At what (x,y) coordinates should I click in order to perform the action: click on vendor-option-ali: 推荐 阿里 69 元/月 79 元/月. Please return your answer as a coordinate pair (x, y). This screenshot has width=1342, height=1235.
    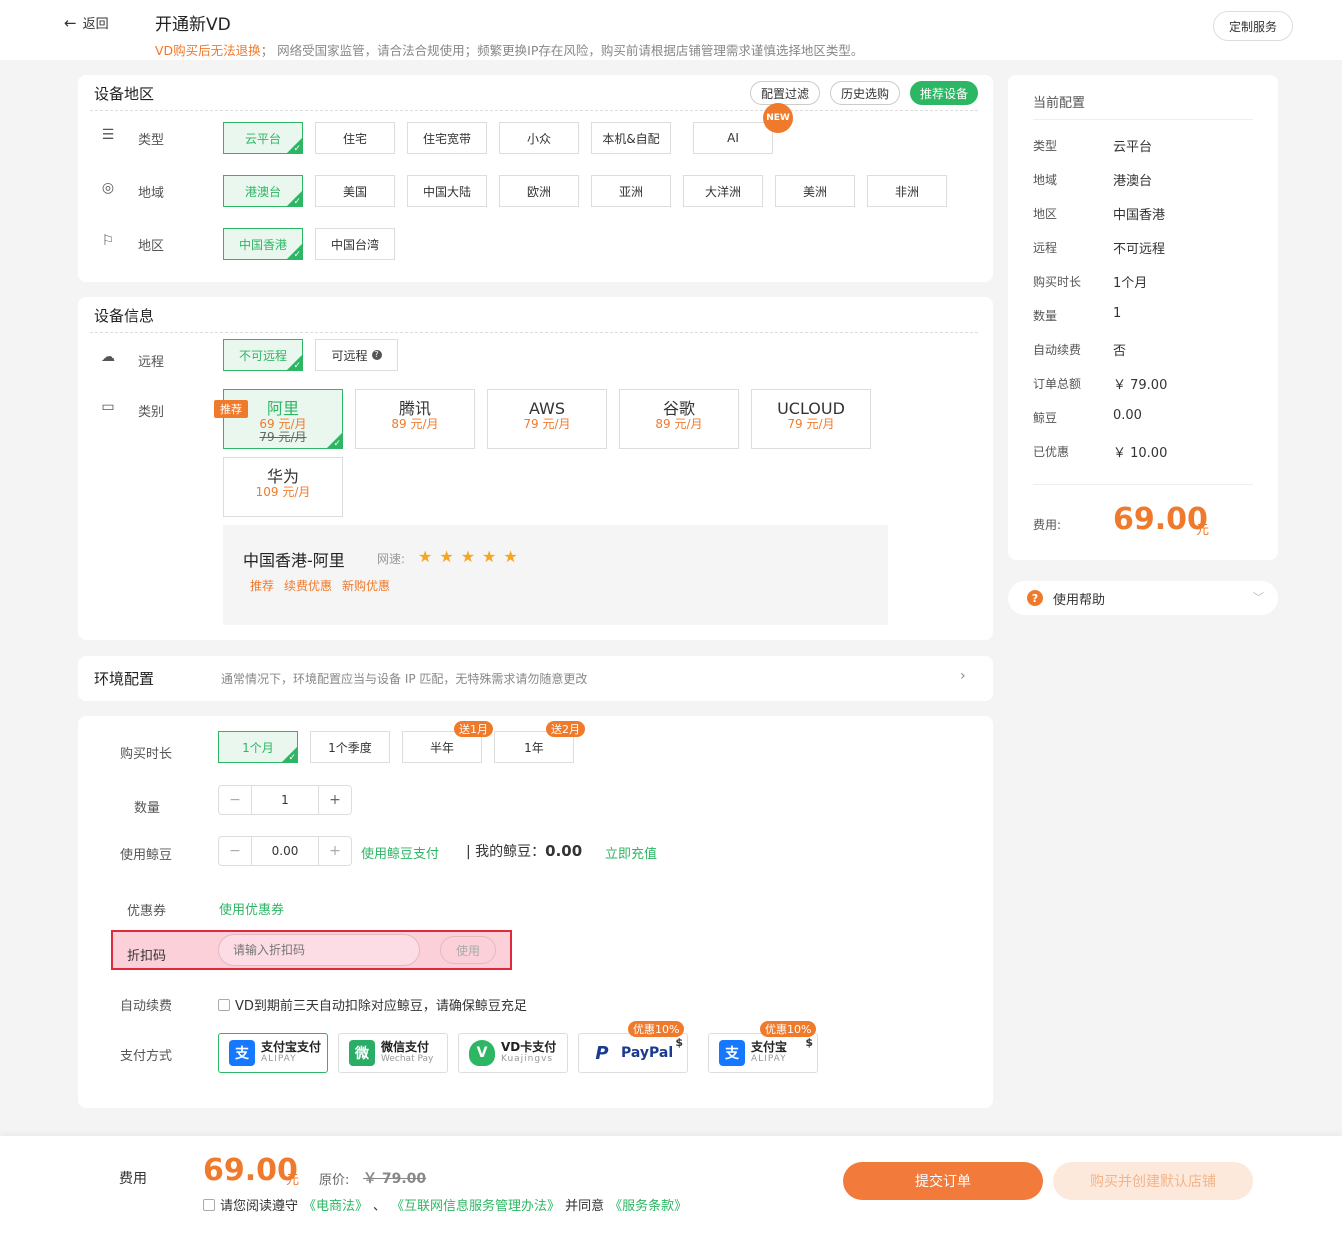
    Looking at the image, I should click on (278, 419).